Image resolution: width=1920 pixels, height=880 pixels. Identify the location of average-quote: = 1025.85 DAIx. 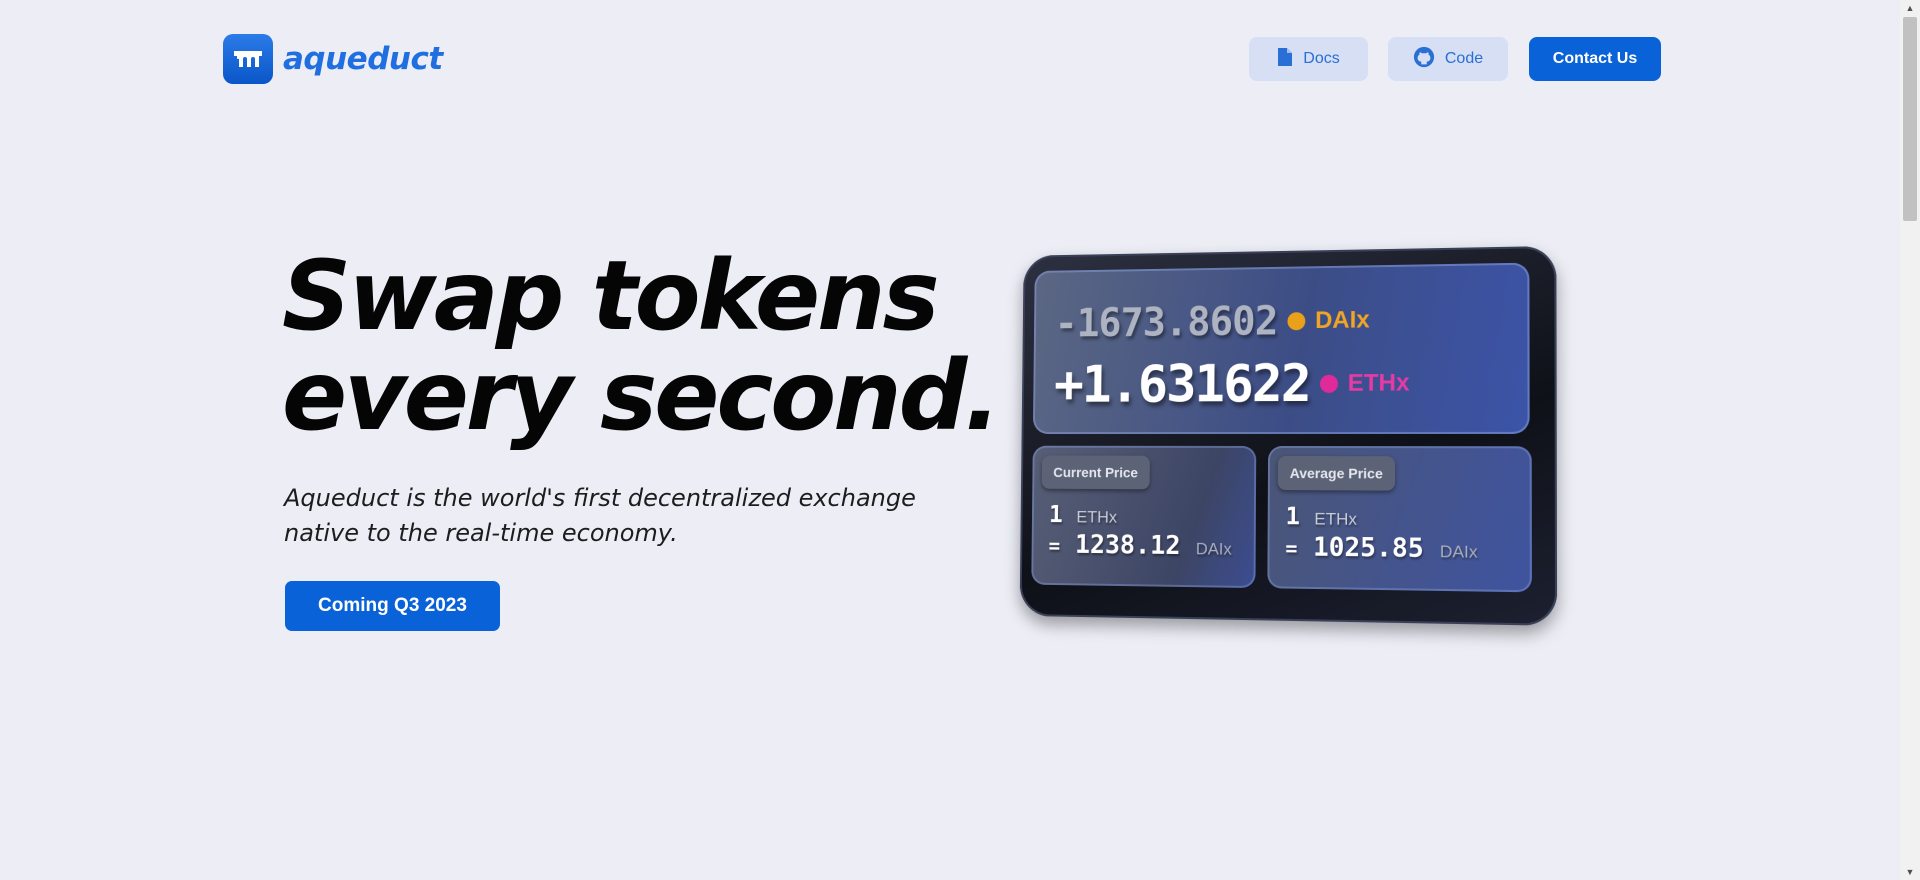
(1381, 548).